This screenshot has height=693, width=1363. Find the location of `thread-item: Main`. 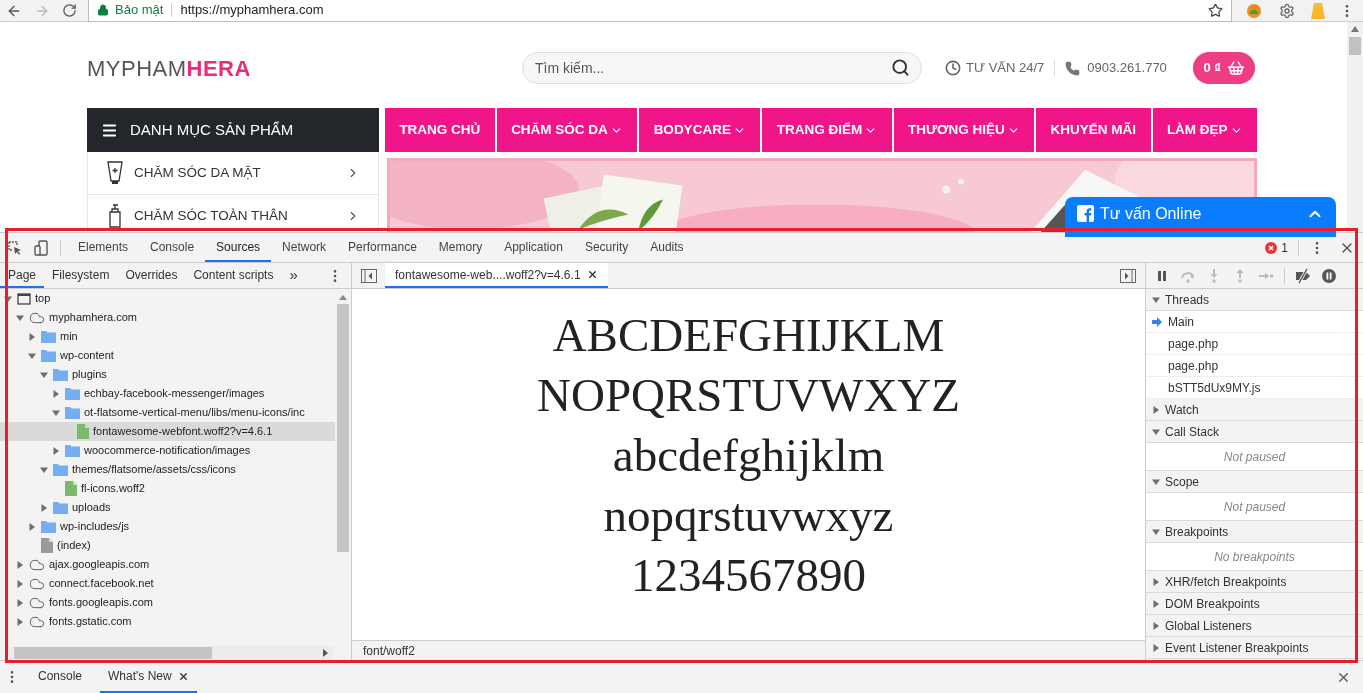

thread-item: Main is located at coordinates (1254, 322).